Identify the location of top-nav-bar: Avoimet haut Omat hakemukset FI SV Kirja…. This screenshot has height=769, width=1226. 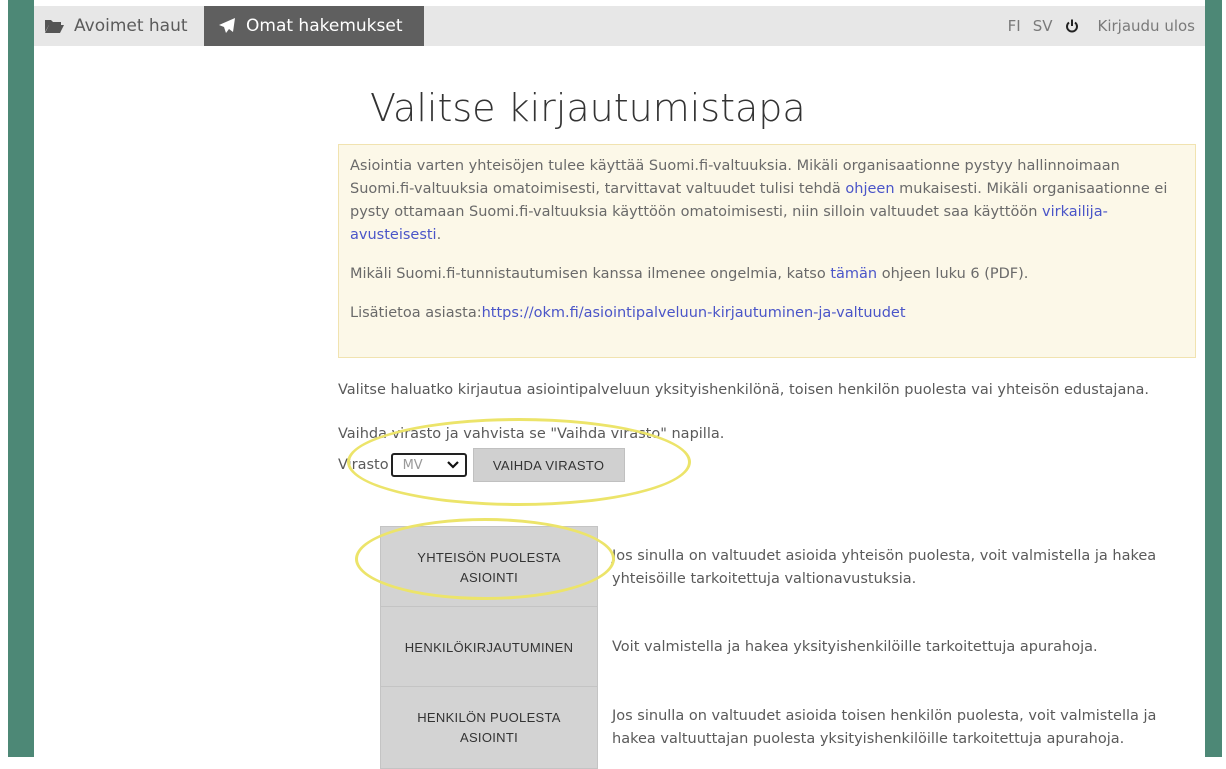
(619, 26).